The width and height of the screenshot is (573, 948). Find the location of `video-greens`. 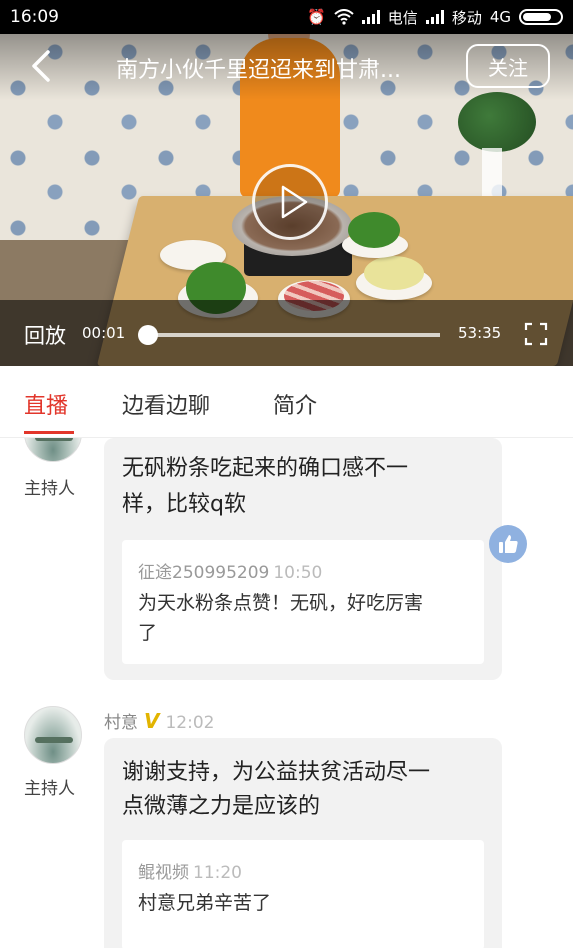

video-greens is located at coordinates (374, 230).